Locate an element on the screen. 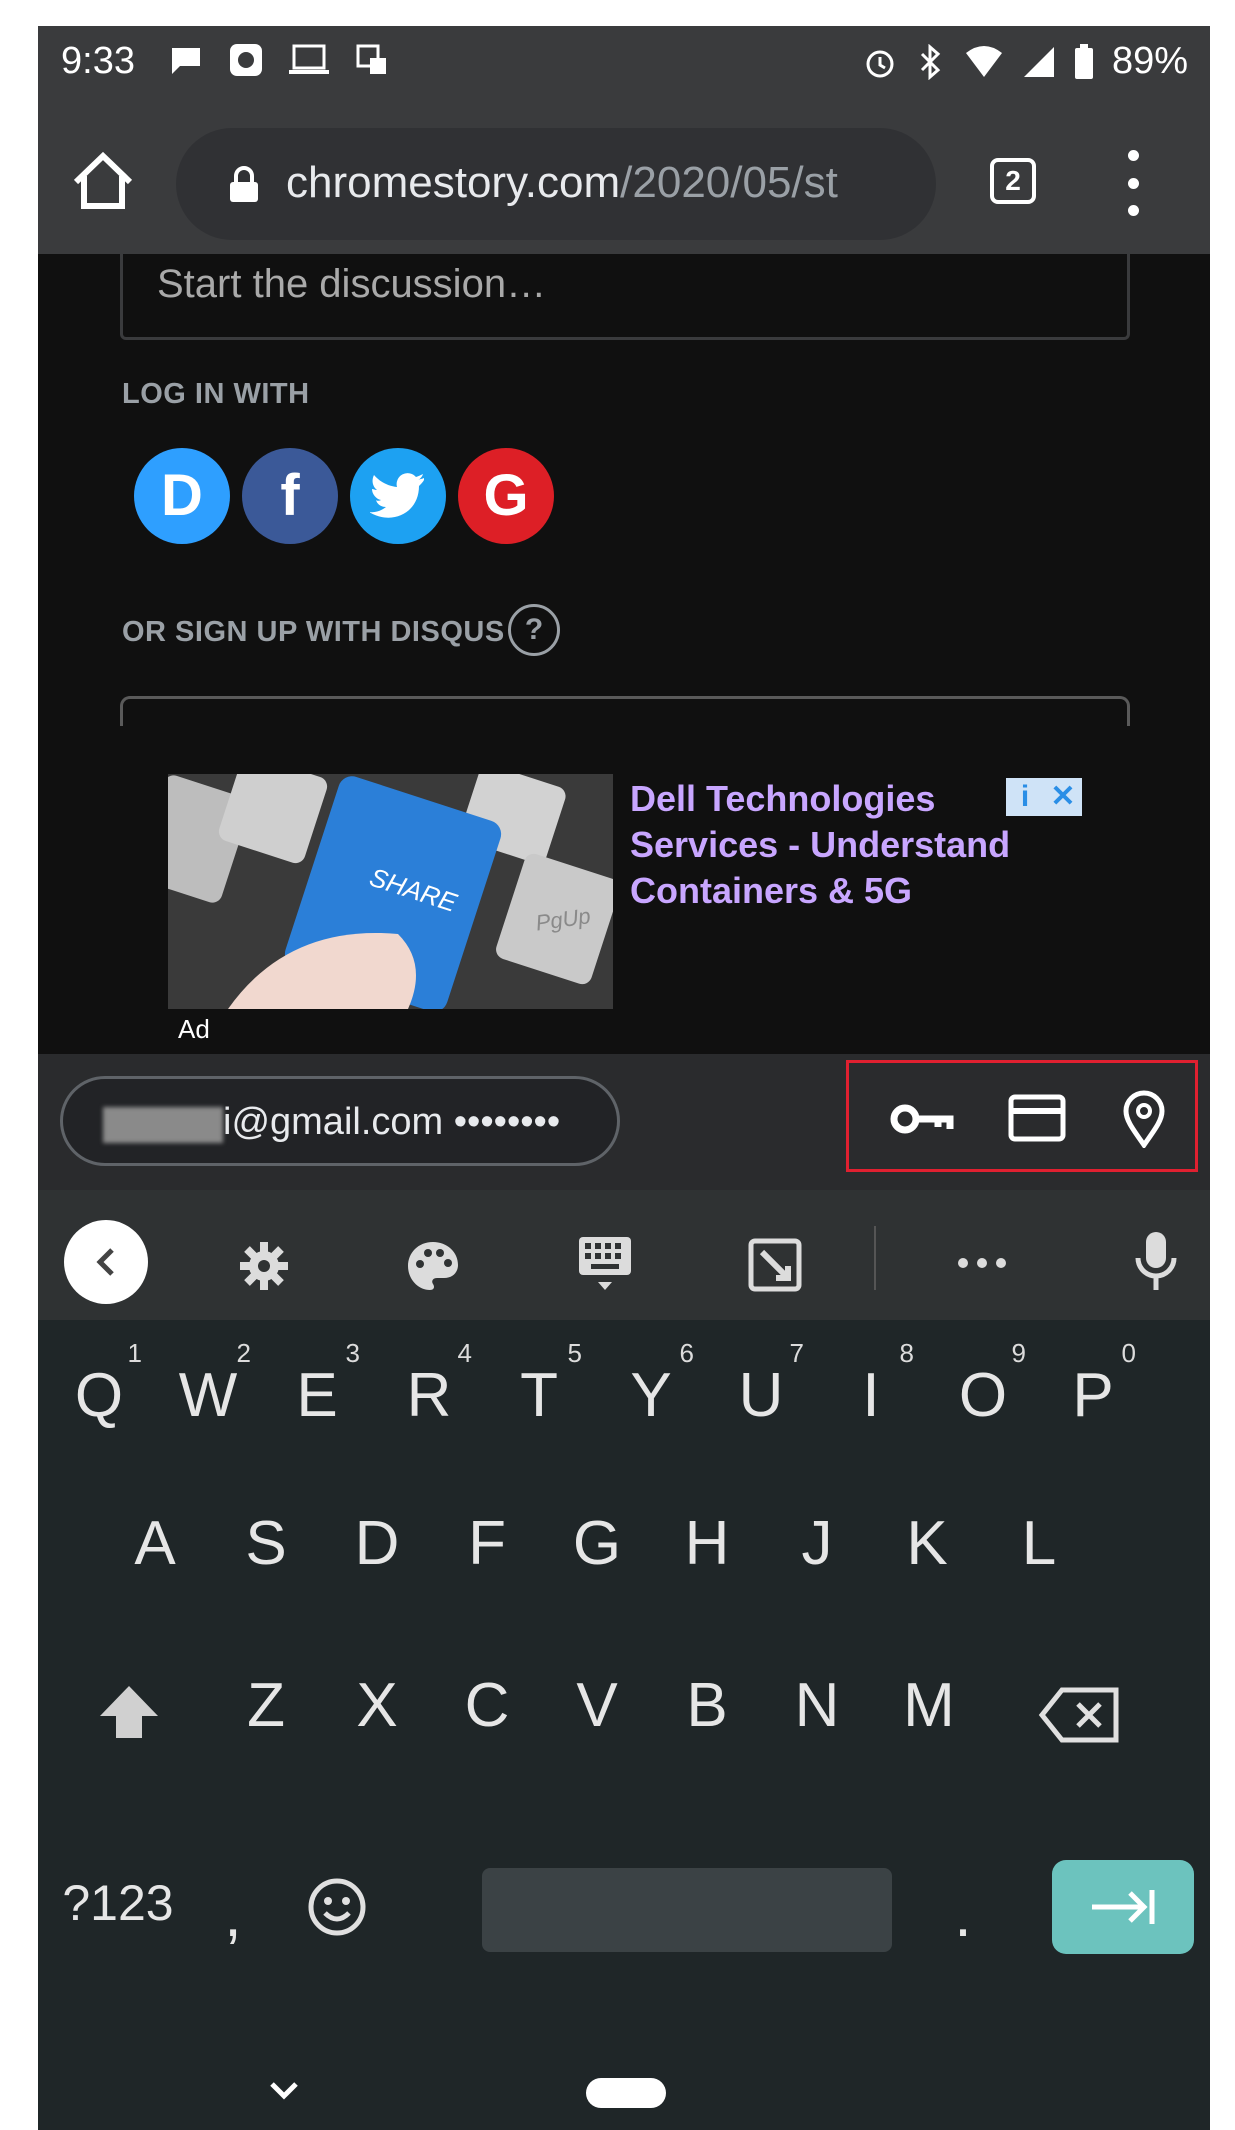 The height and width of the screenshot is (2130, 1235). ad-info-icon: i is located at coordinates (1025, 797).